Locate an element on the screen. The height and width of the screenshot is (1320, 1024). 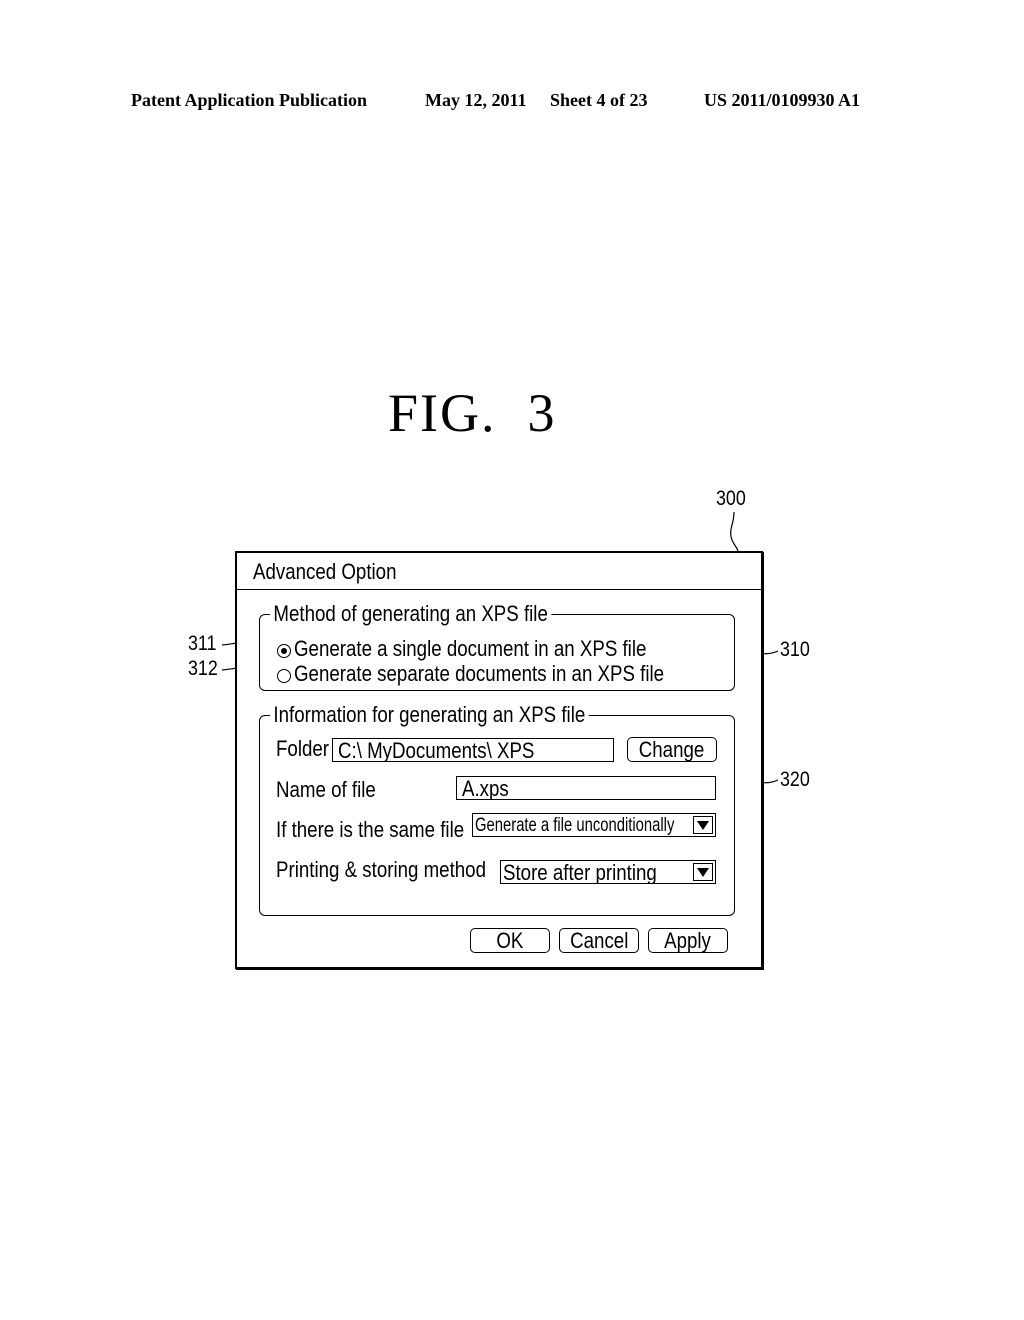
file-name-input: A.xps is located at coordinates (586, 788).